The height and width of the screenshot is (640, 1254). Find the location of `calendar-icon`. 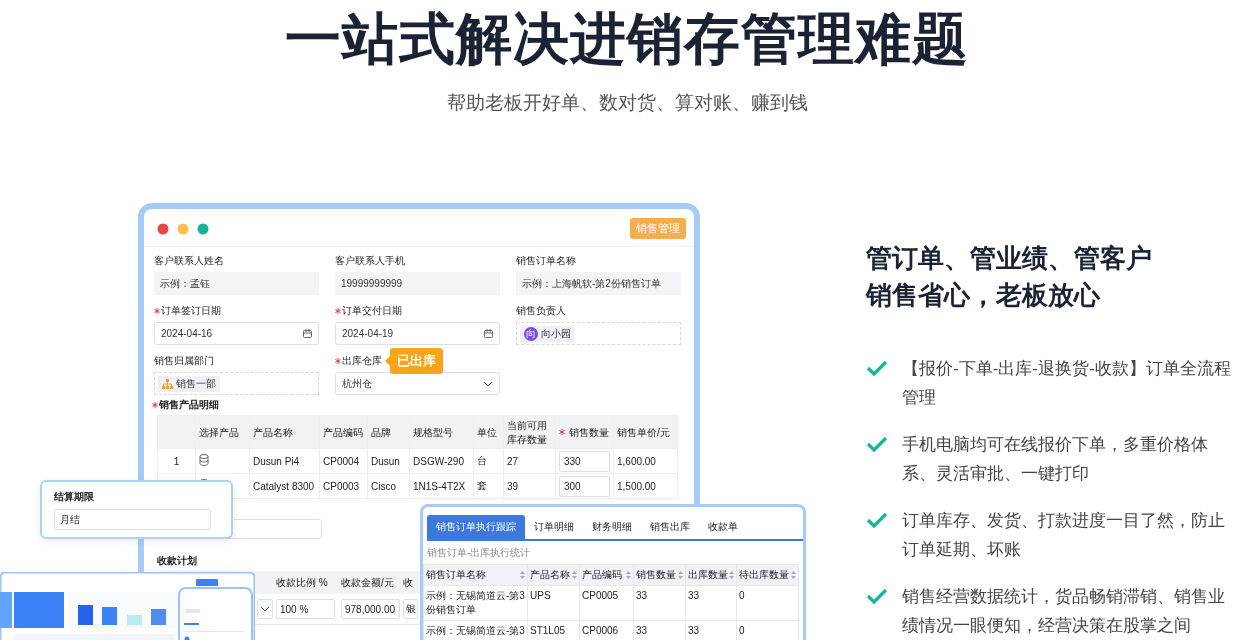

calendar-icon is located at coordinates (488, 333).